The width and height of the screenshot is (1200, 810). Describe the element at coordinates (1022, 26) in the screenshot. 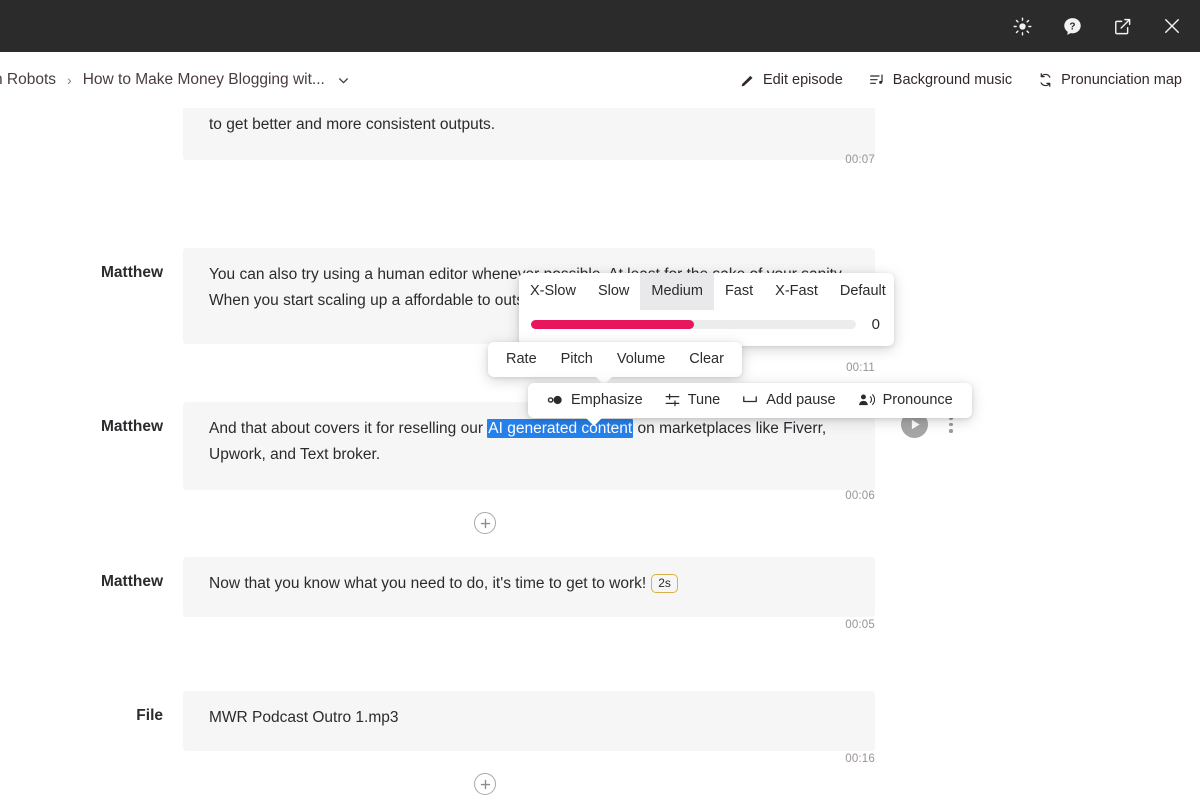

I see `brightness-icon` at that location.